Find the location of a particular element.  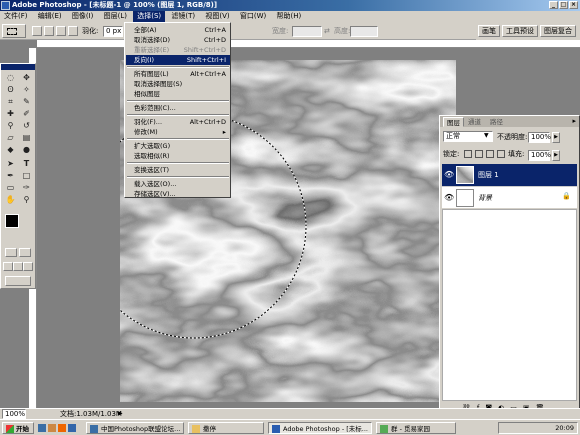

dodge-tool-icon: ● is located at coordinates (26, 149).